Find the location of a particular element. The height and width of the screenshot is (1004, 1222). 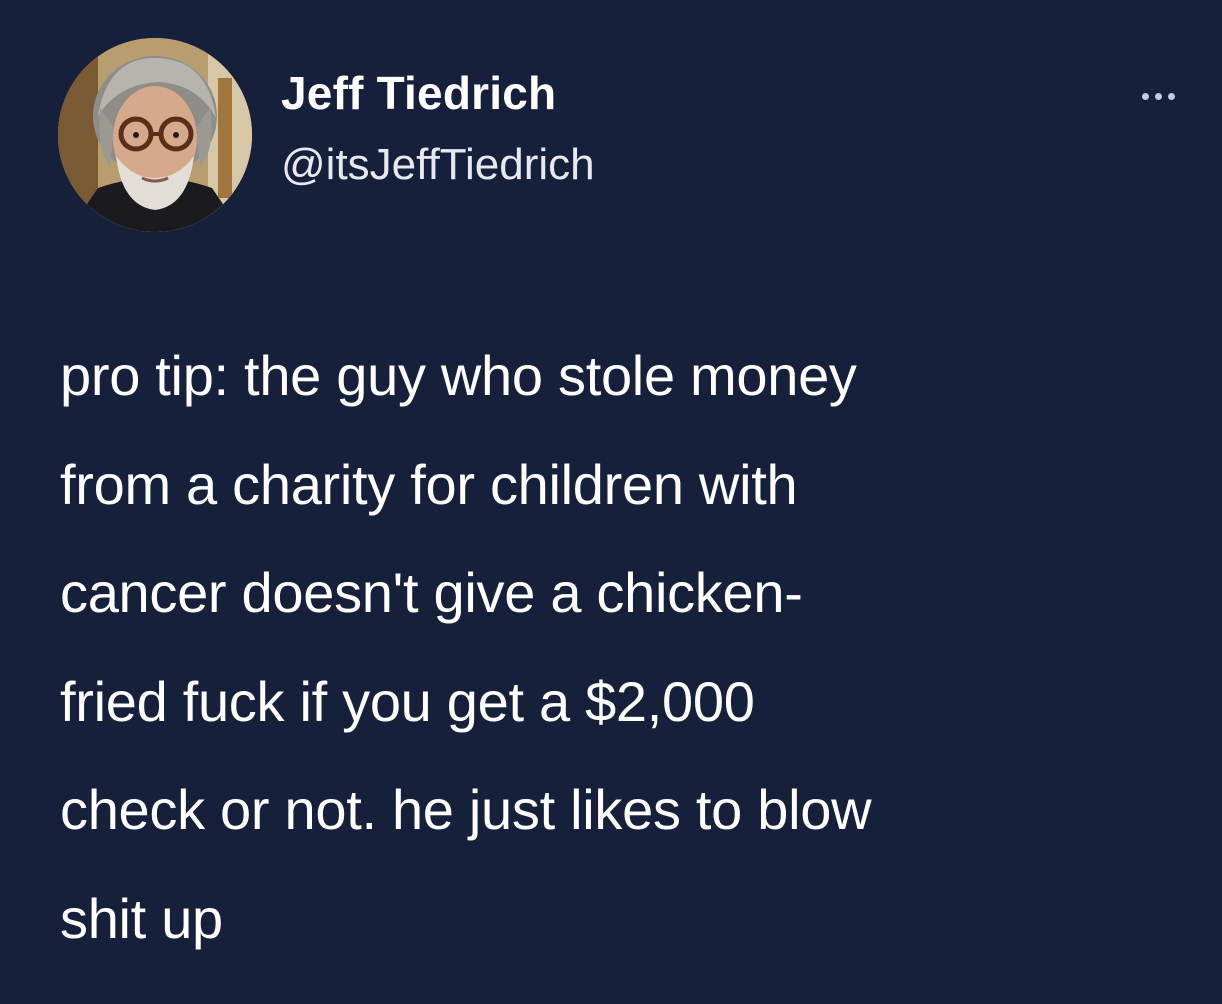

more-options-button is located at coordinates (1158, 96).